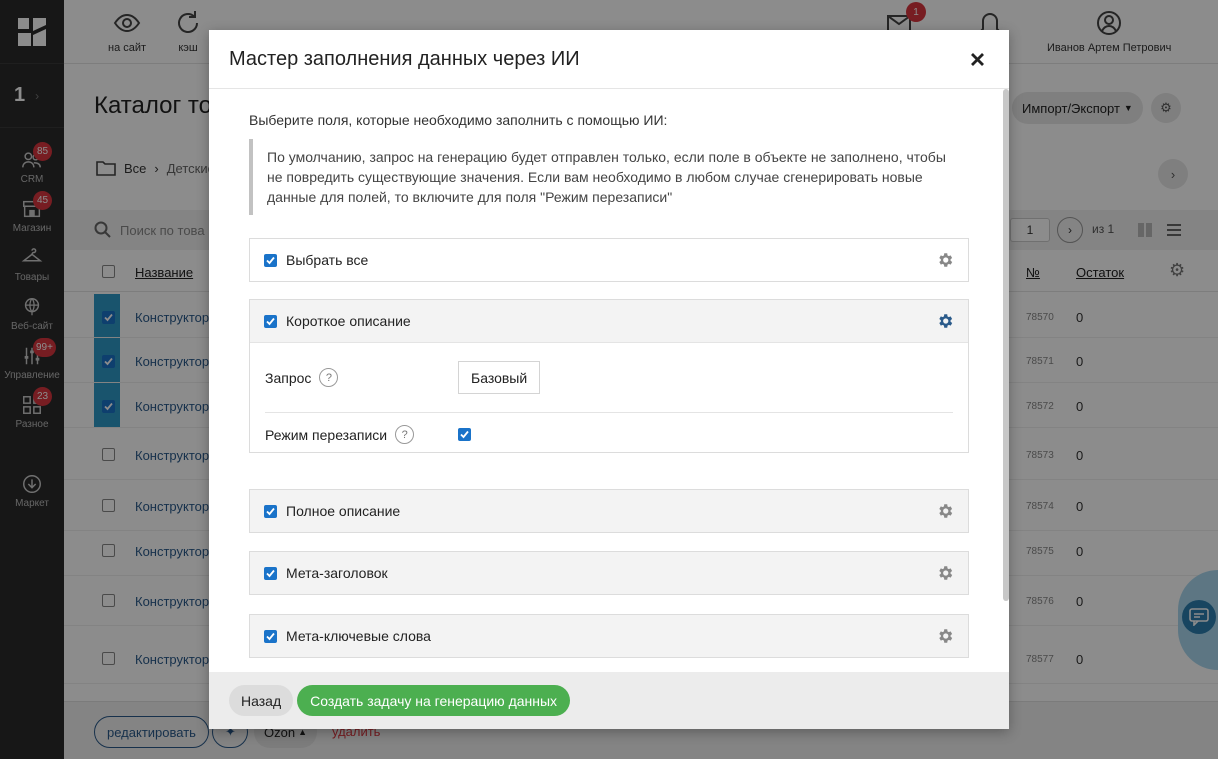 This screenshot has width=1218, height=759. I want to click on field-label: Мета-заголовок, so click(337, 573).